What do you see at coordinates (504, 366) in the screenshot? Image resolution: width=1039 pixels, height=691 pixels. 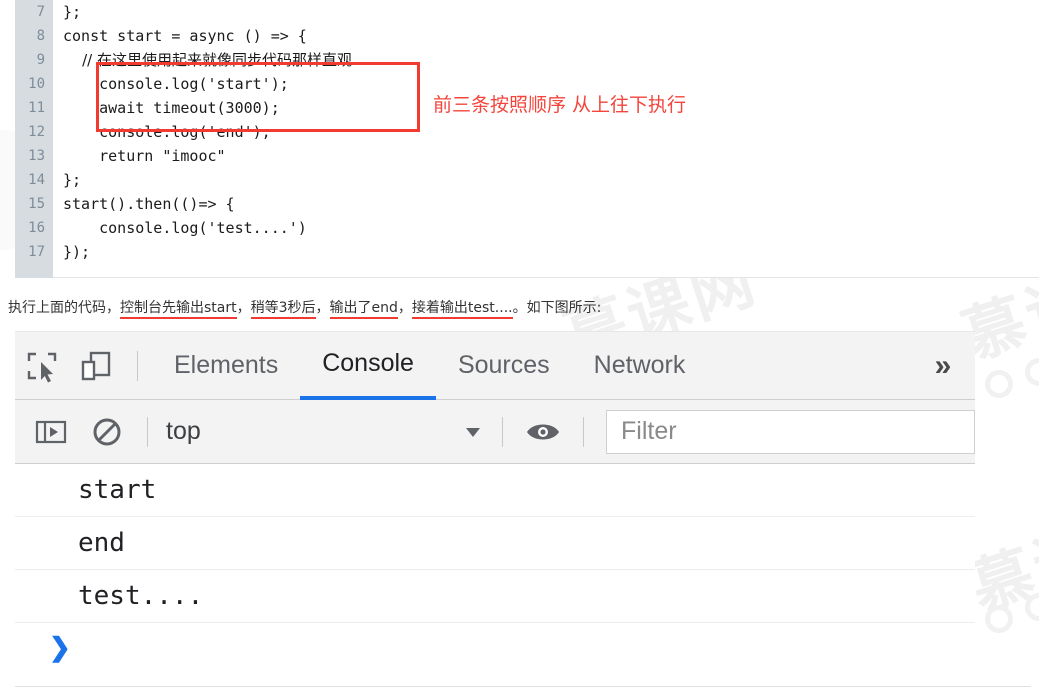 I see `tab-sources: Sources` at bounding box center [504, 366].